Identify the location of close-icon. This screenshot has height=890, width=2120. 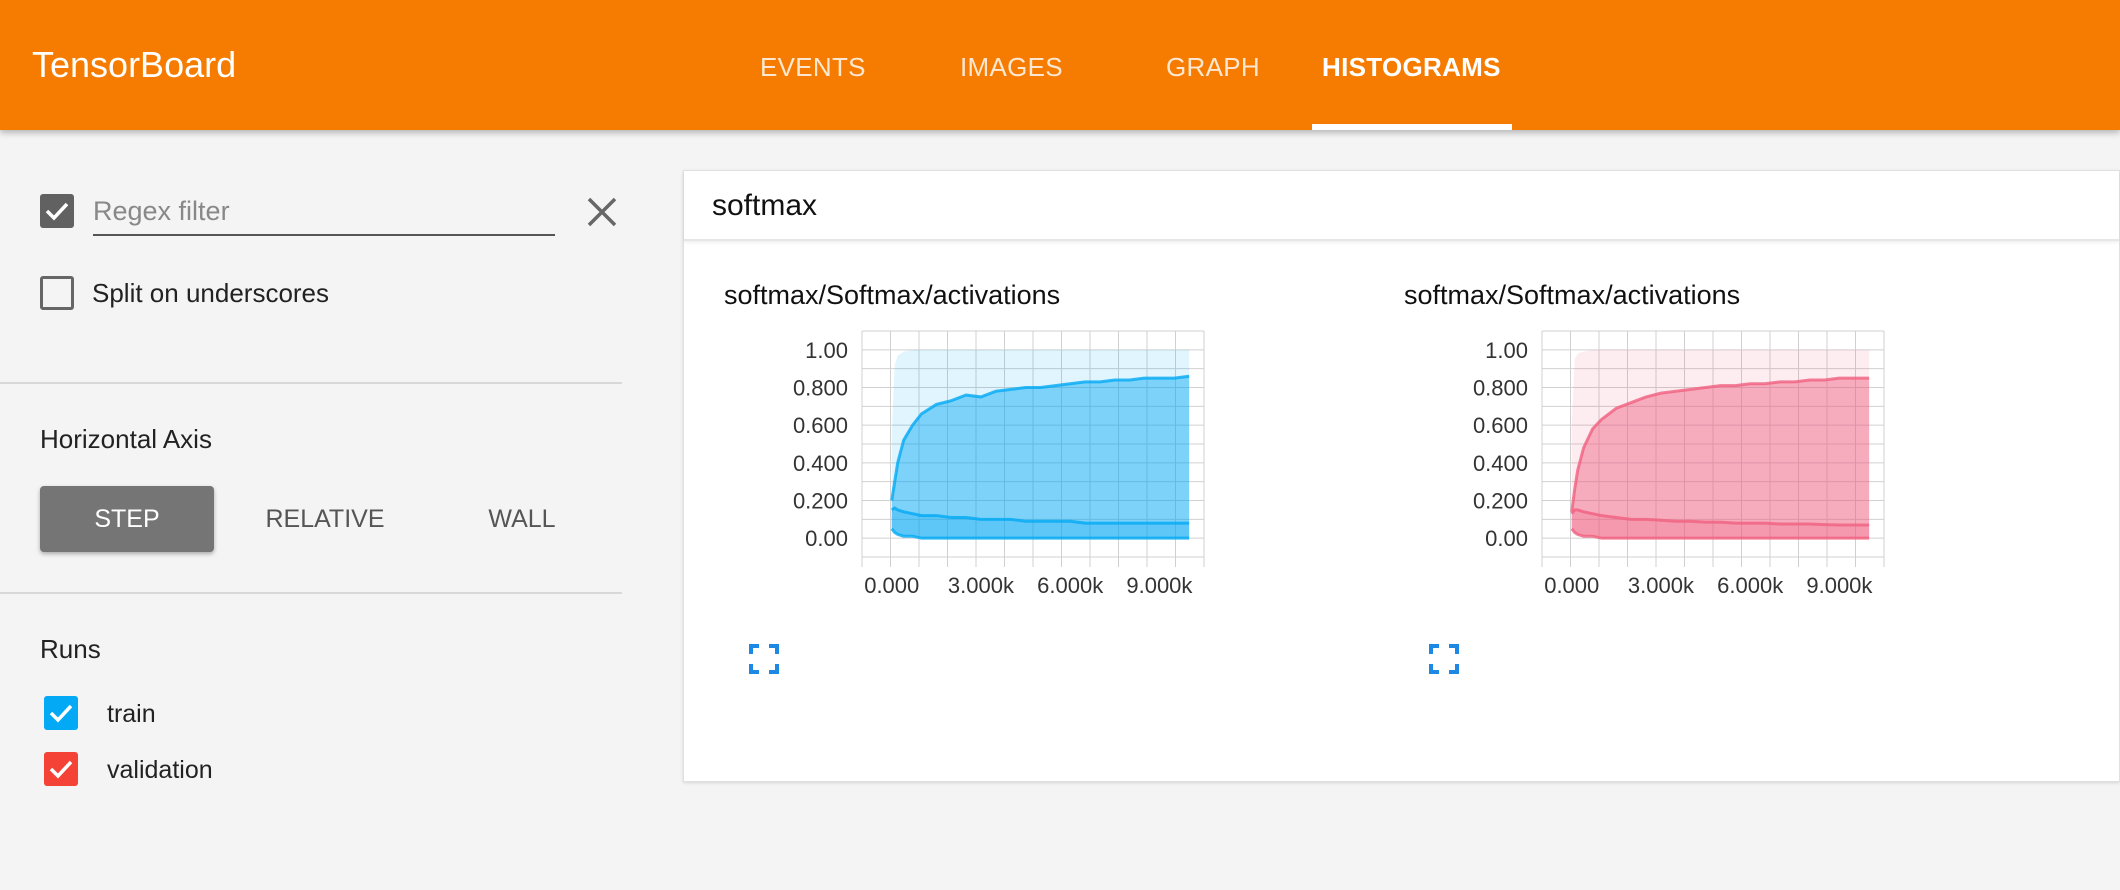
(602, 212).